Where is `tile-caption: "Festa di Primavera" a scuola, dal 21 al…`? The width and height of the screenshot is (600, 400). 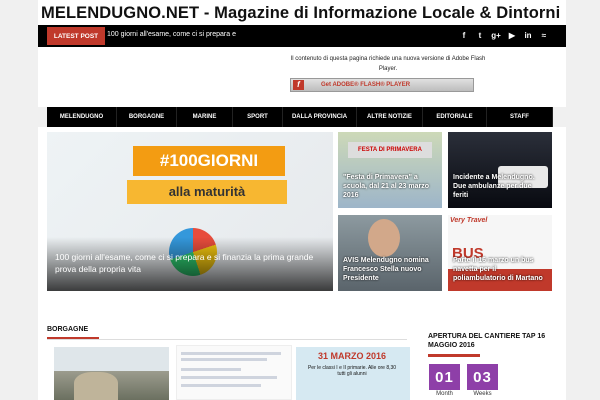 tile-caption: "Festa di Primavera" a scuola, dal 21 al… is located at coordinates (390, 186).